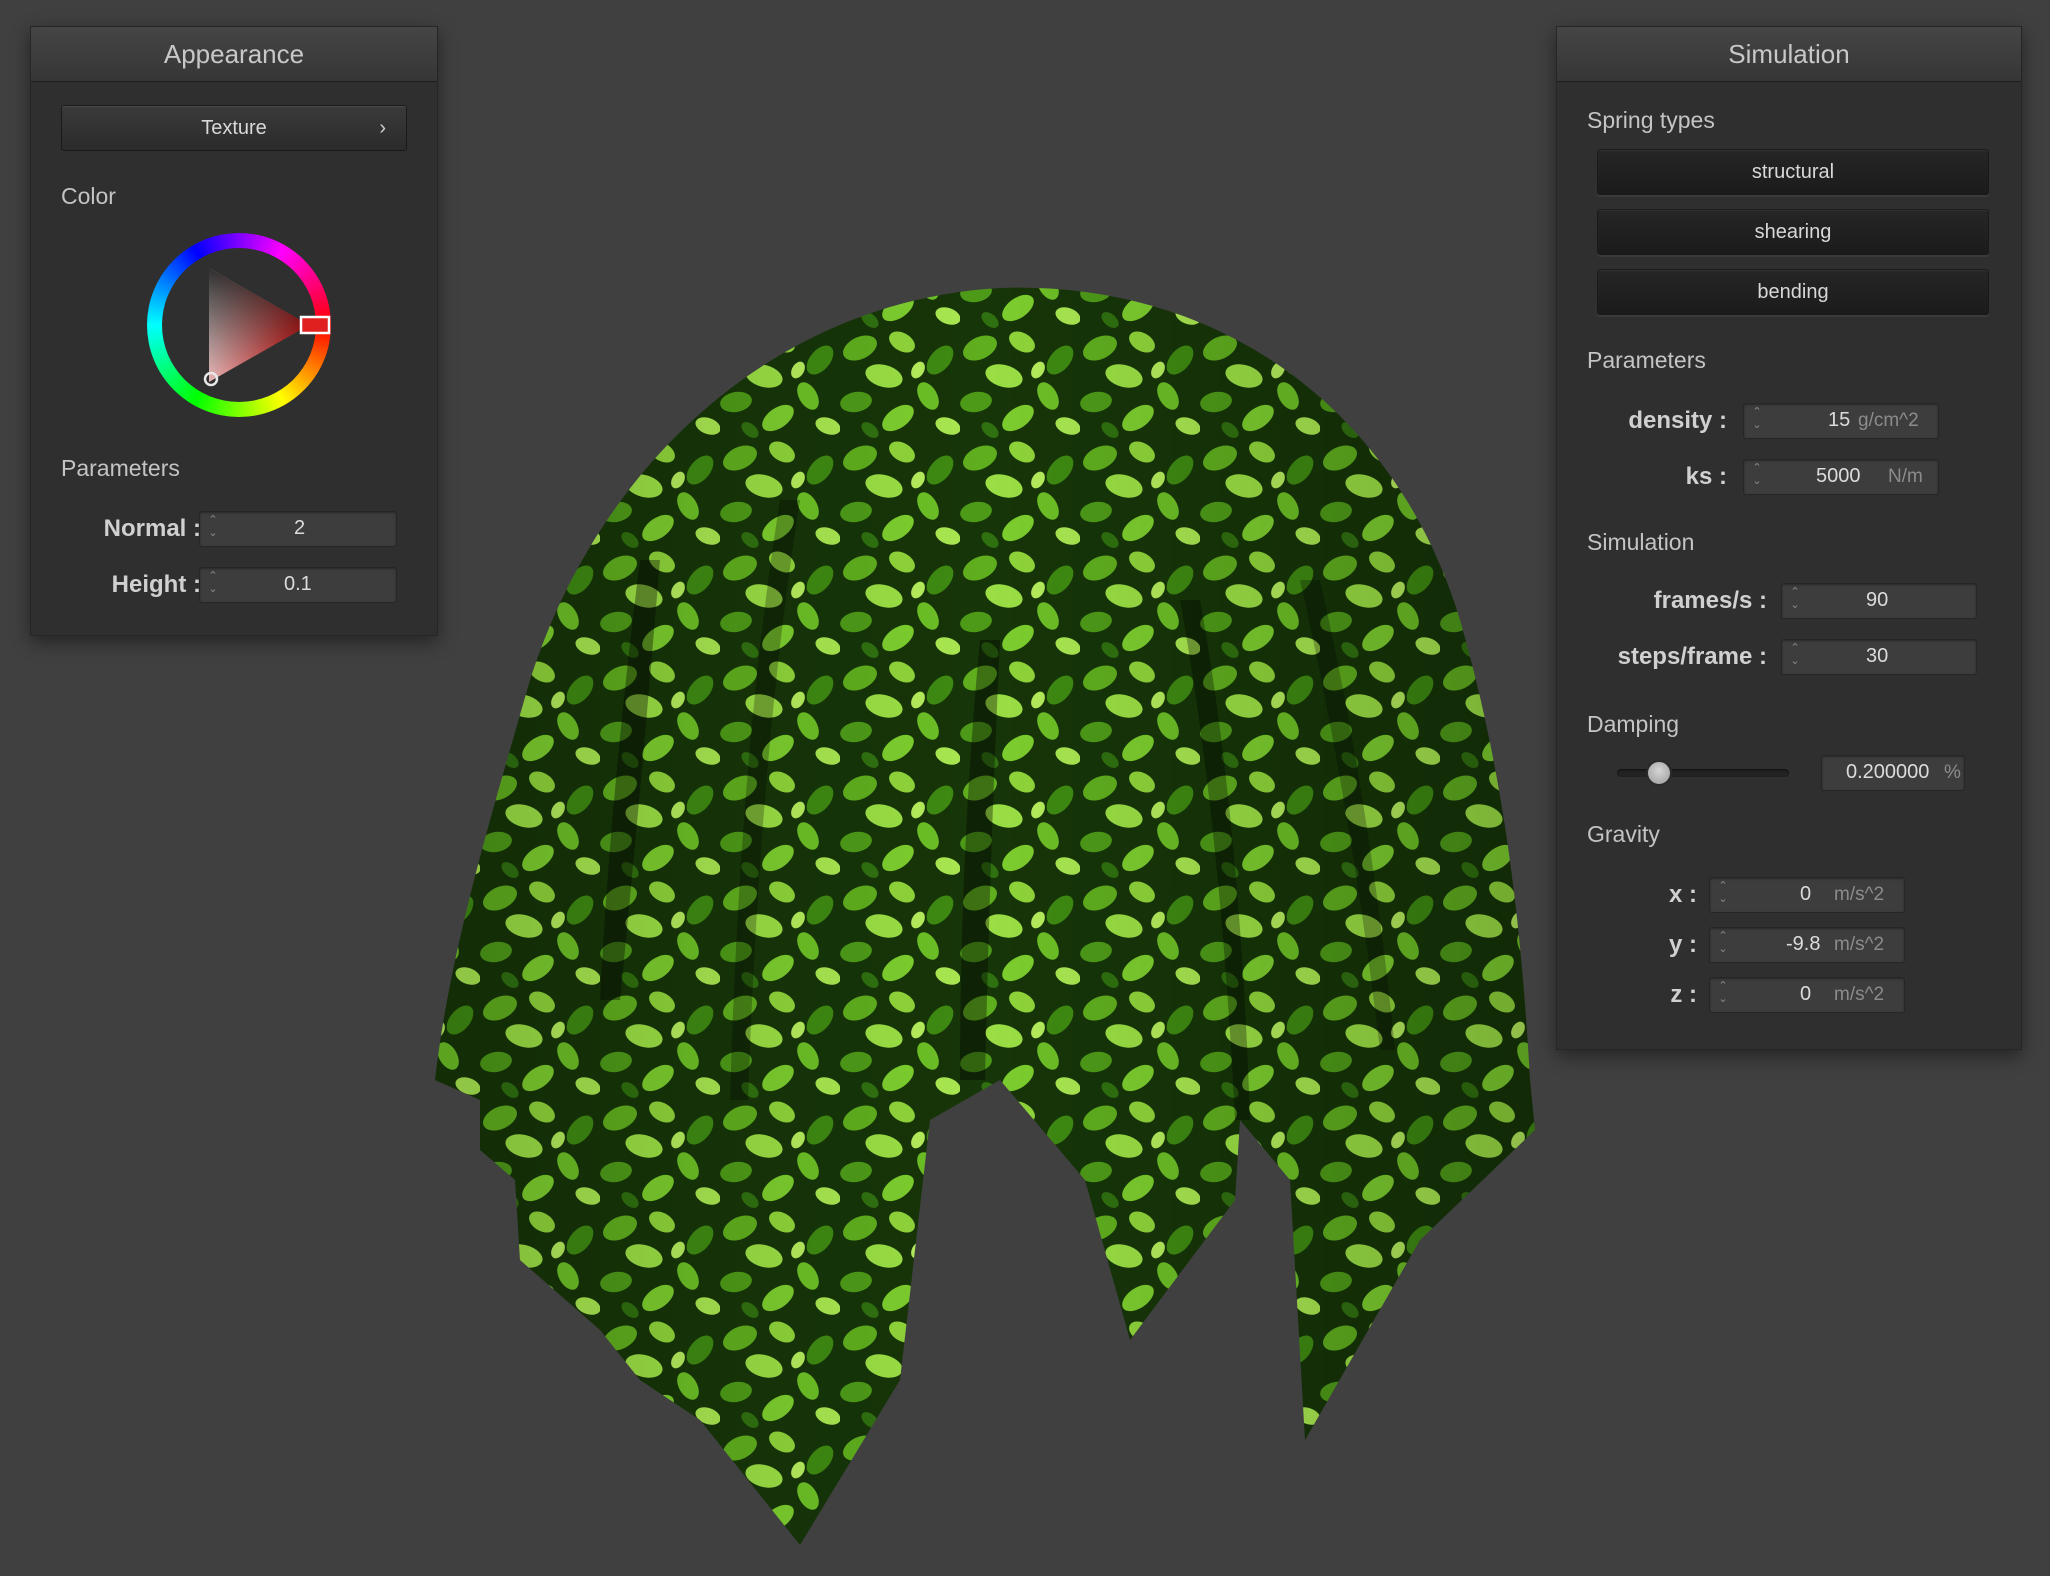  Describe the element at coordinates (120, 468) in the screenshot. I see `appearance-parameters-label: Parameters` at that location.